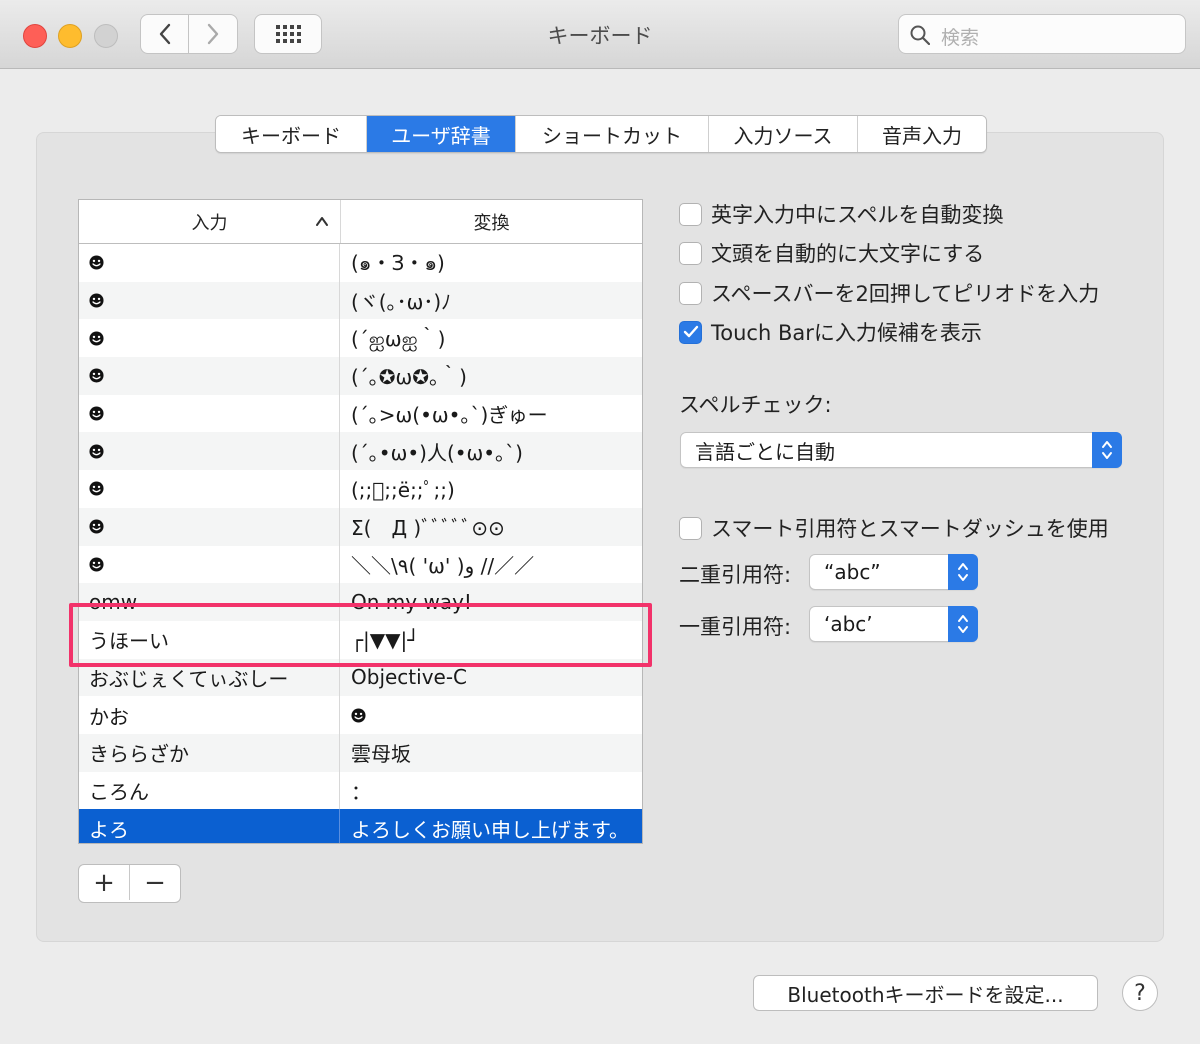 This screenshot has width=1200, height=1044. I want to click on column-header-input-label: 入力, so click(209, 223).